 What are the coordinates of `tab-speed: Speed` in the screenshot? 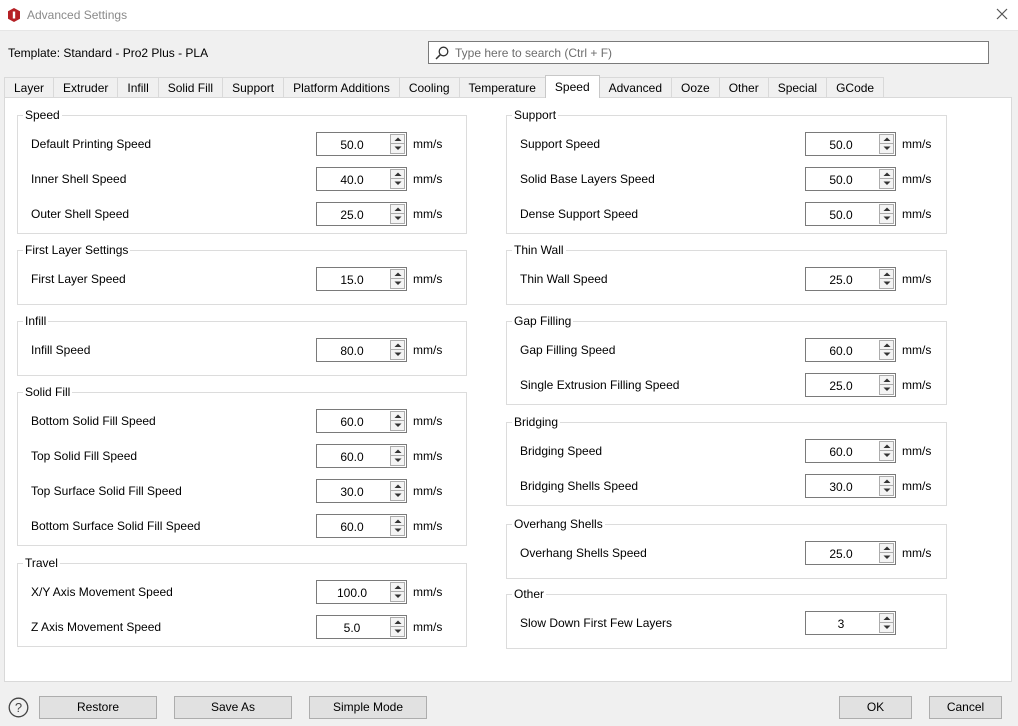 It's located at (572, 86).